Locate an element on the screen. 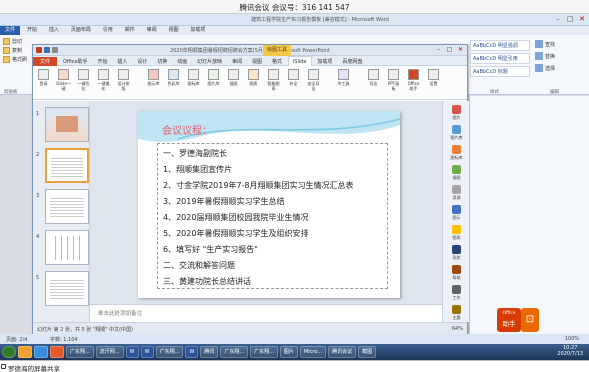 The width and height of the screenshot is (589, 372). style-intense-quote: AaBbCcD 明显引用 is located at coordinates (500, 58).